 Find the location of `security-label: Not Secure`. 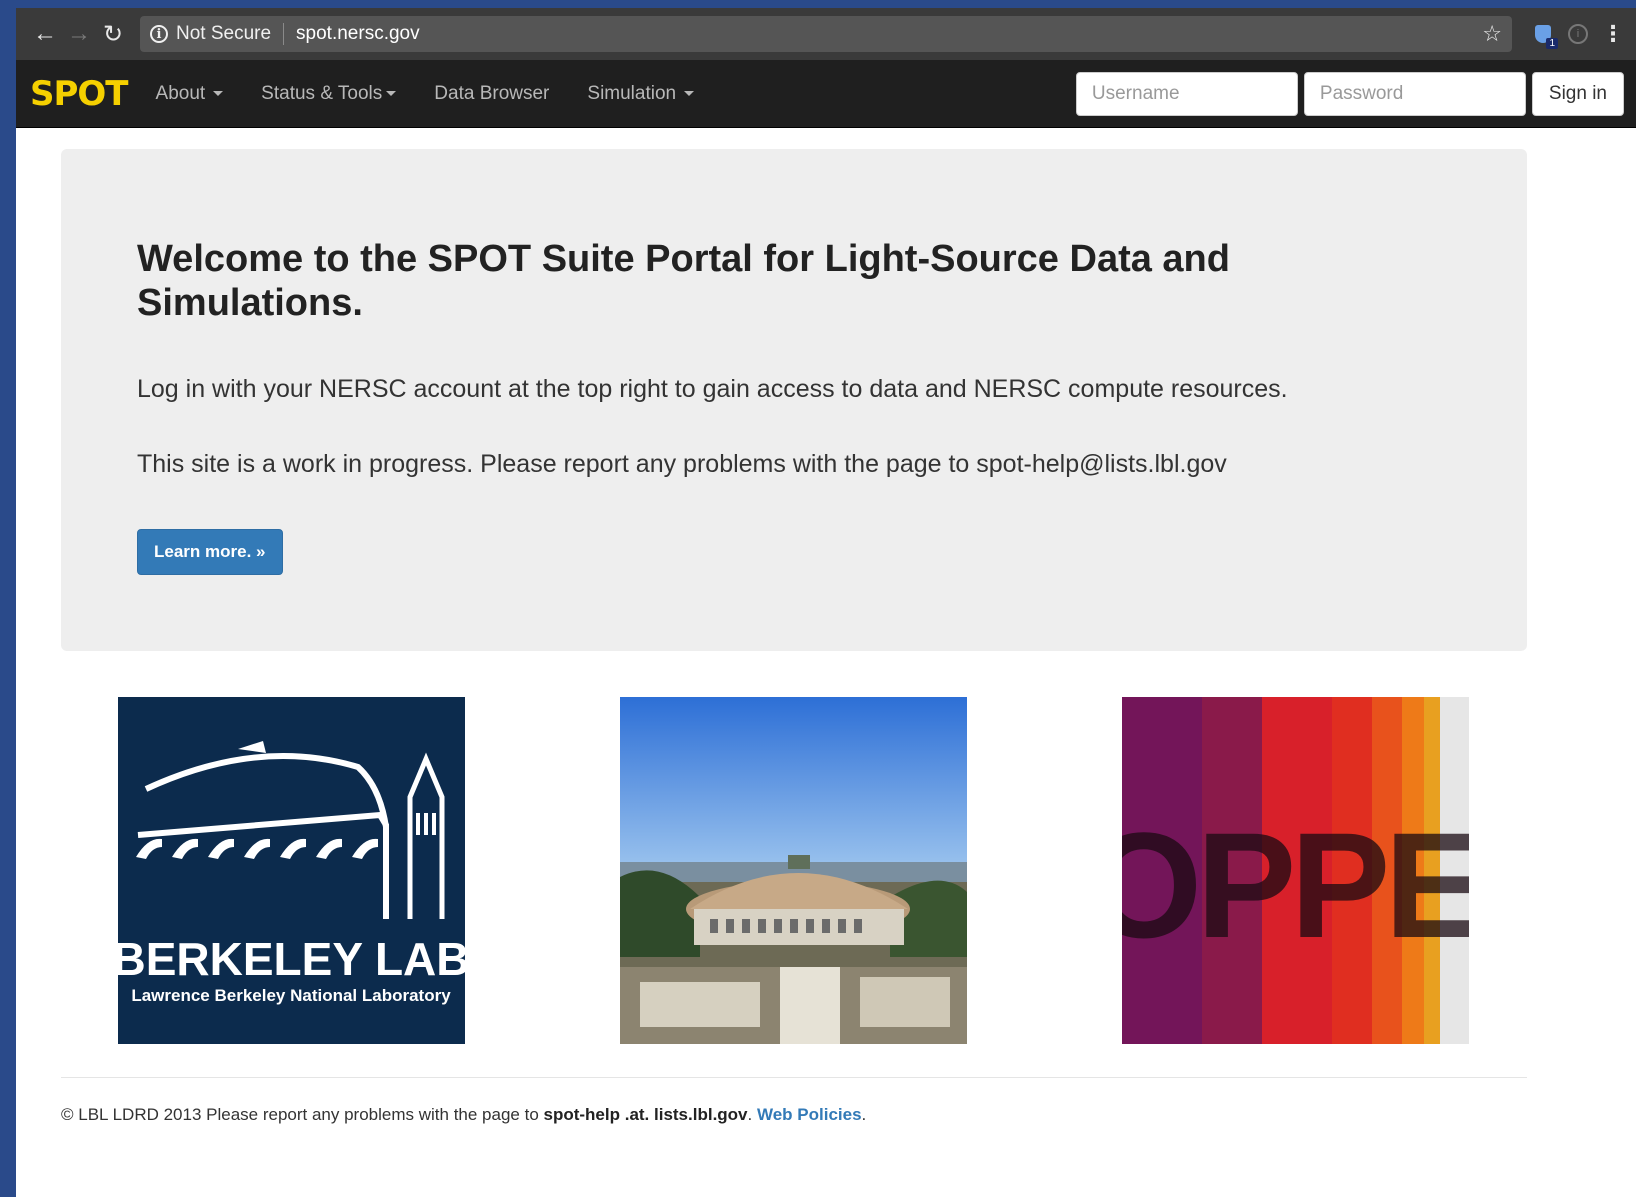

security-label: Not Secure is located at coordinates (224, 33).